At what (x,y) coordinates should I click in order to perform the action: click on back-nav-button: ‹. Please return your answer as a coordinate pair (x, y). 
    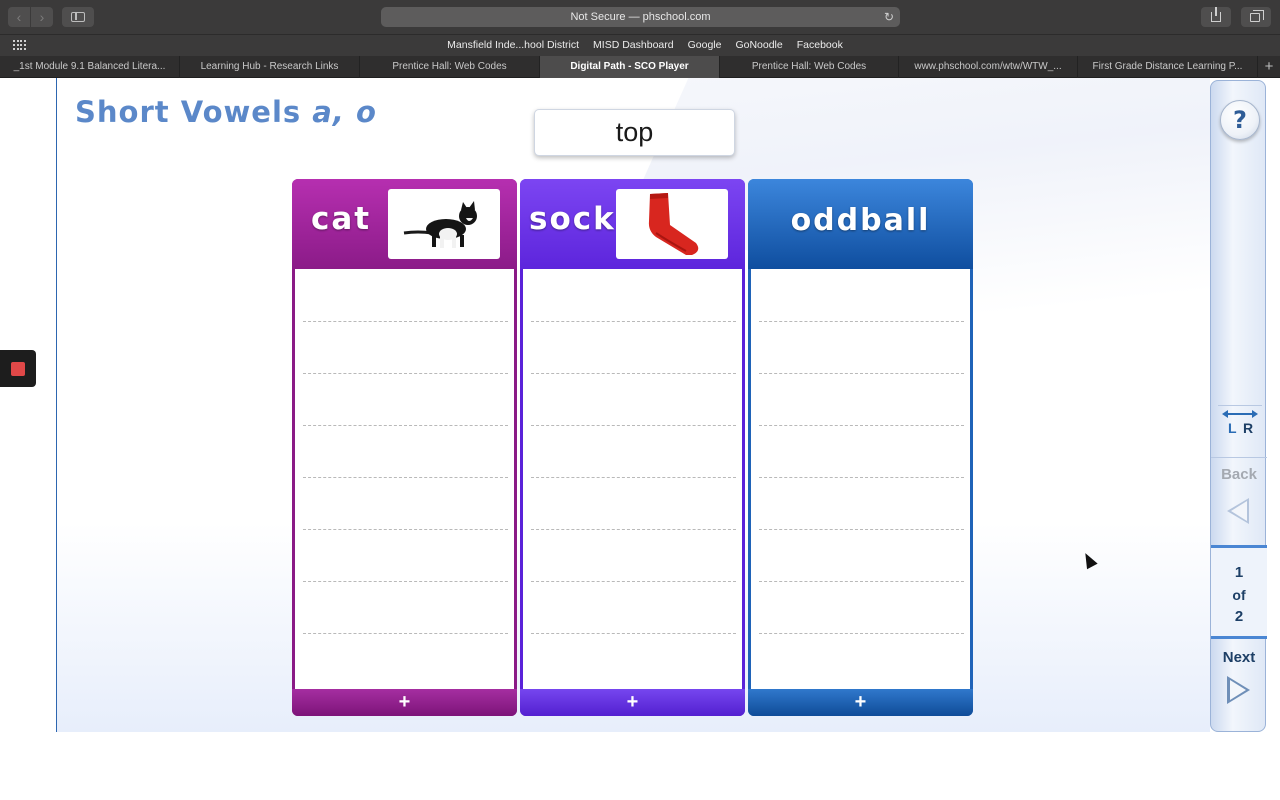
    Looking at the image, I should click on (19, 17).